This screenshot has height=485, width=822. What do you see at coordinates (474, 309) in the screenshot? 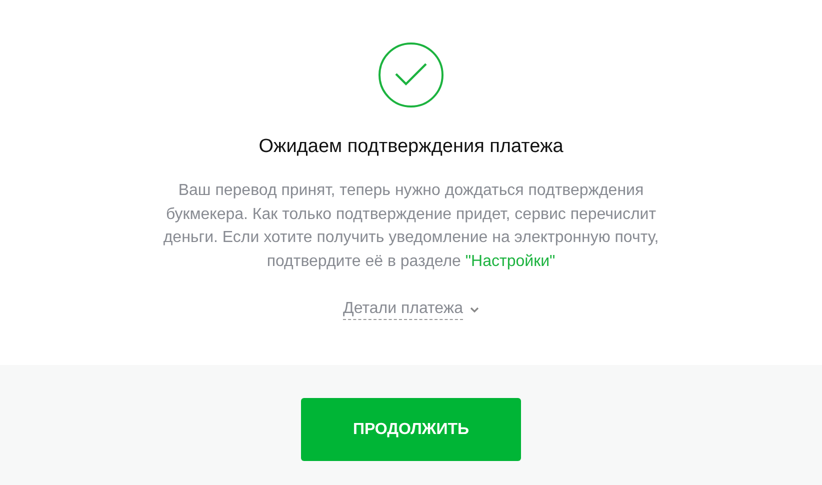
I see `caret-icon` at bounding box center [474, 309].